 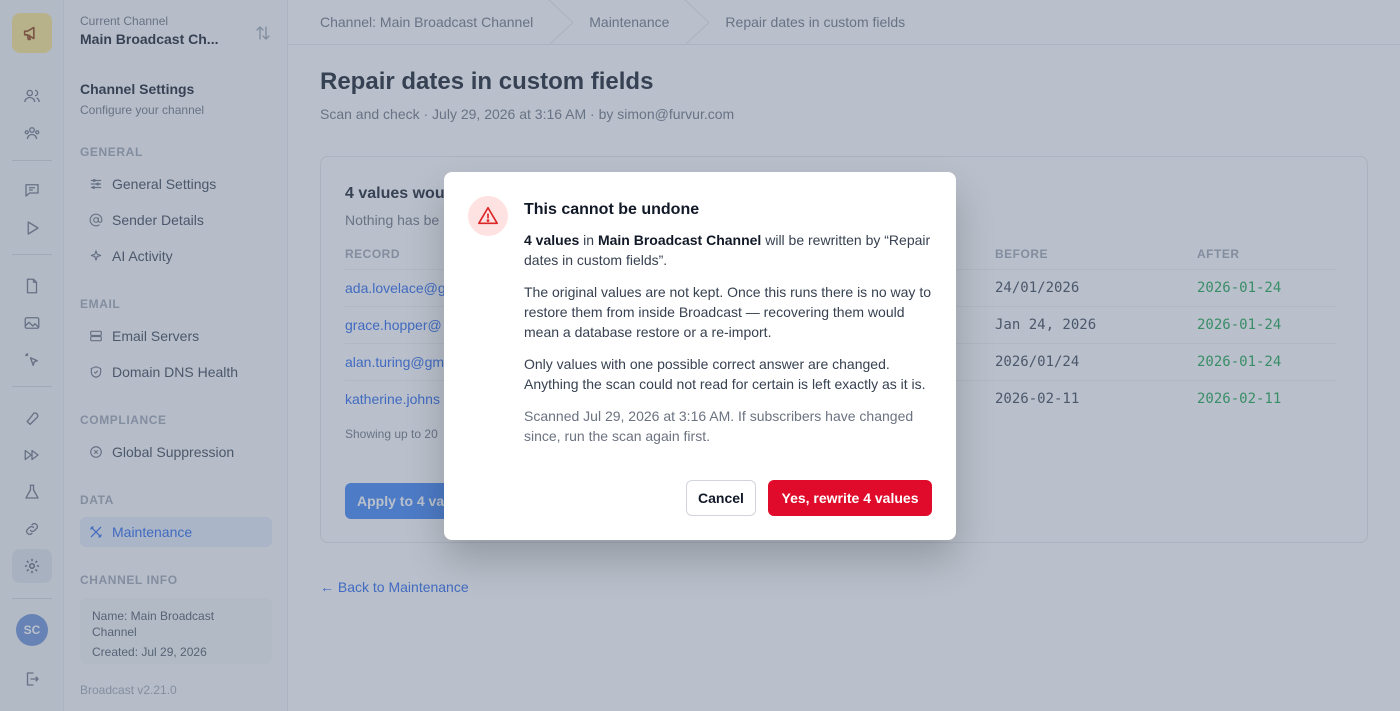 I want to click on channel-name: Main Broadcast Channel, so click(x=679, y=240).